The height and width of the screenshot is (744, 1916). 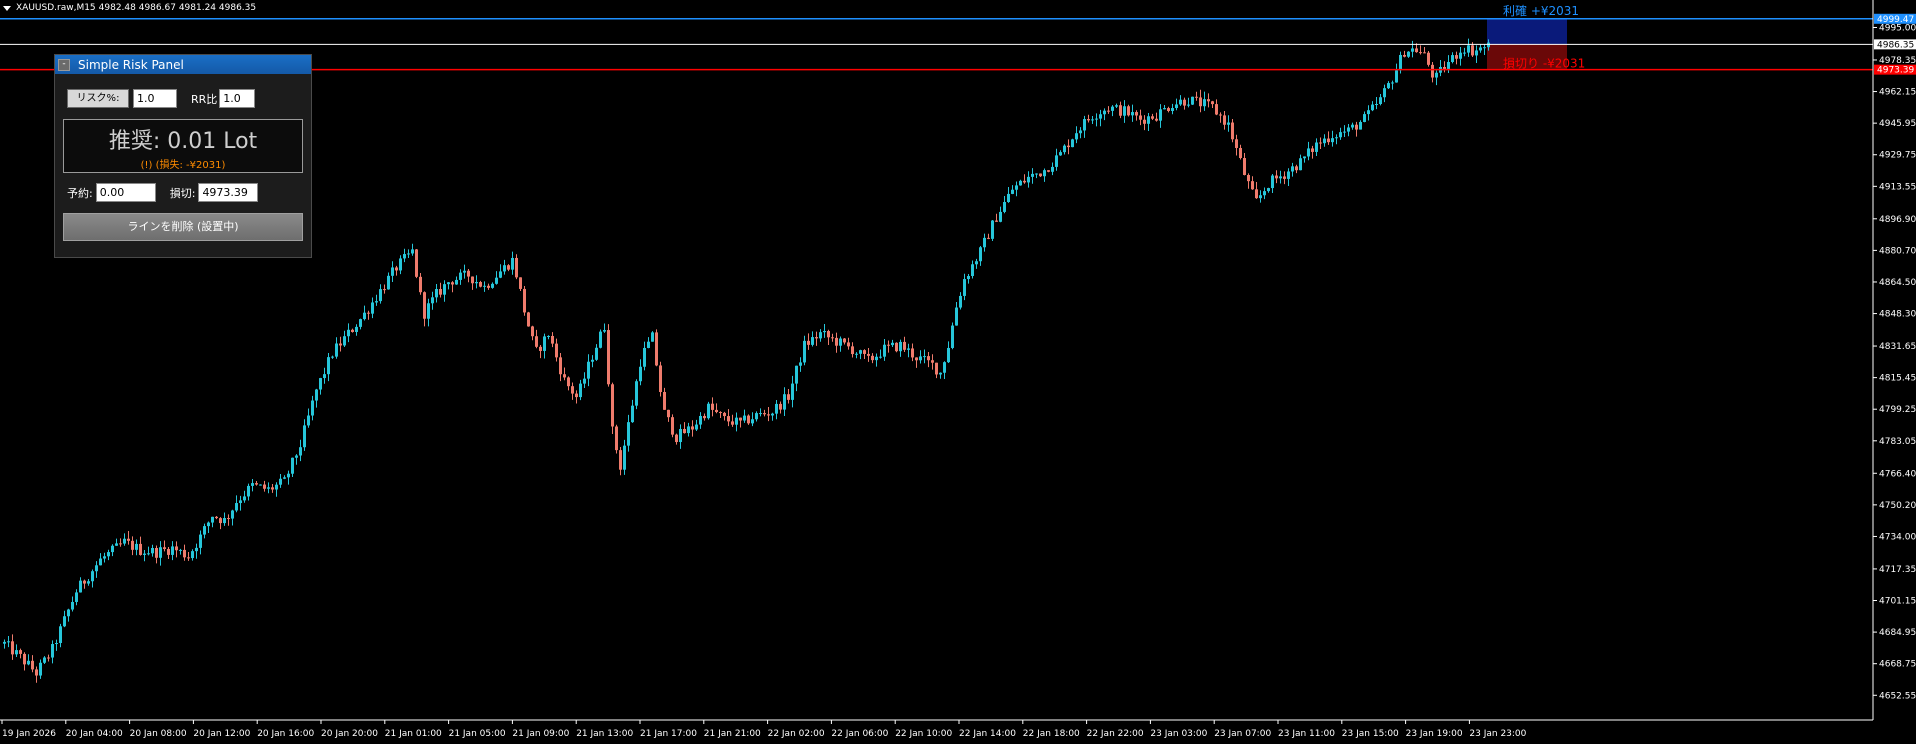 I want to click on entry-input: 0.00, so click(x=125, y=192).